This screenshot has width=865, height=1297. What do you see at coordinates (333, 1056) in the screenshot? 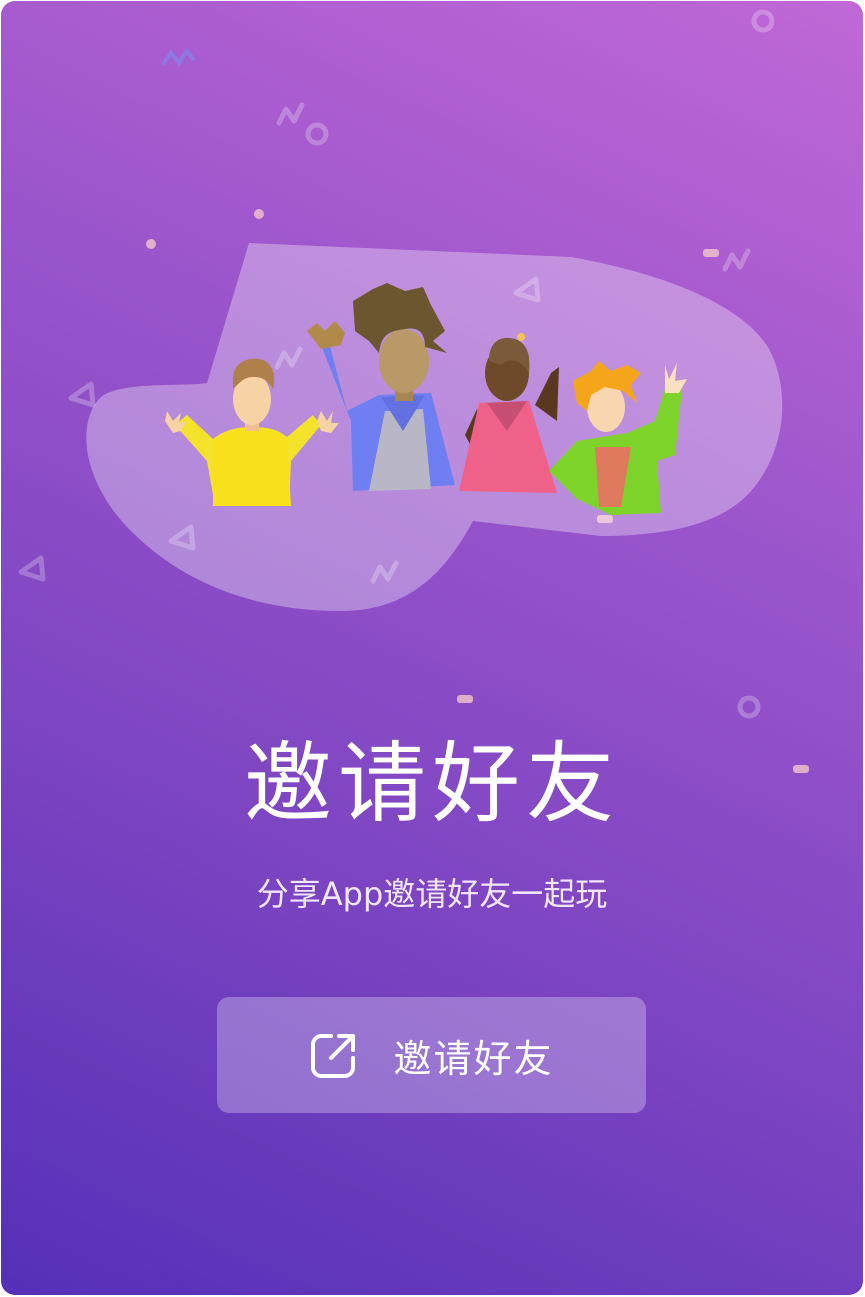
I see `share-icon` at bounding box center [333, 1056].